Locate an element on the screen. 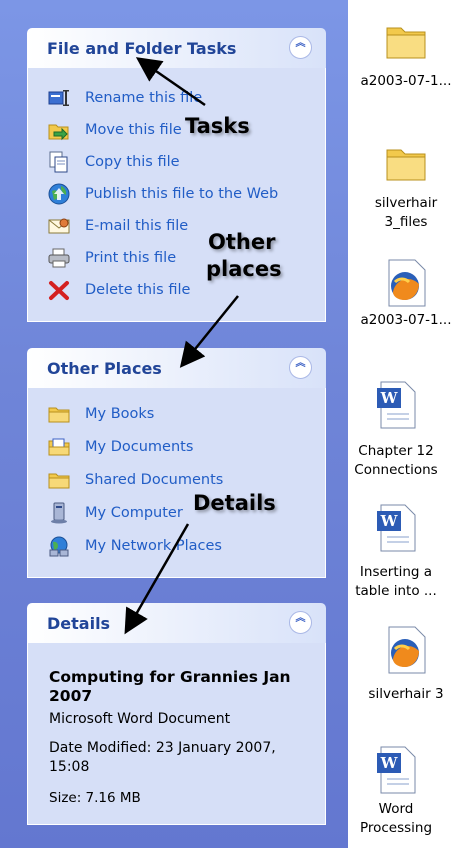  file-label: silverhair 3 is located at coordinates (405, 694).